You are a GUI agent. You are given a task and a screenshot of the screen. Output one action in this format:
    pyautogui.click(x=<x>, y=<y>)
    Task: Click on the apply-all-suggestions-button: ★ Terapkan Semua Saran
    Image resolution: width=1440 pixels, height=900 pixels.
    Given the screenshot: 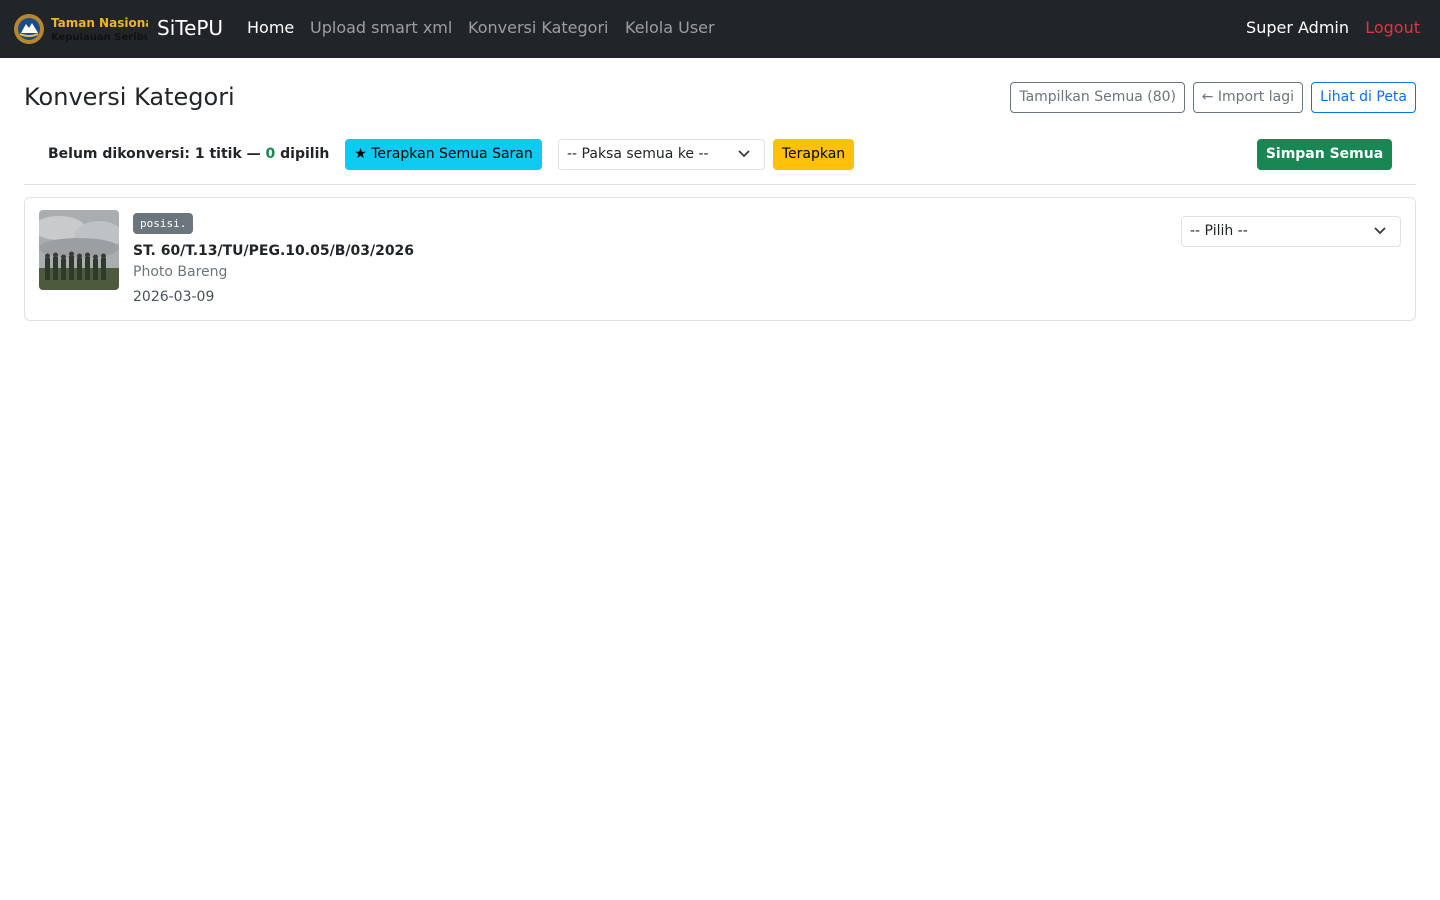 What is the action you would take?
    pyautogui.click(x=443, y=154)
    